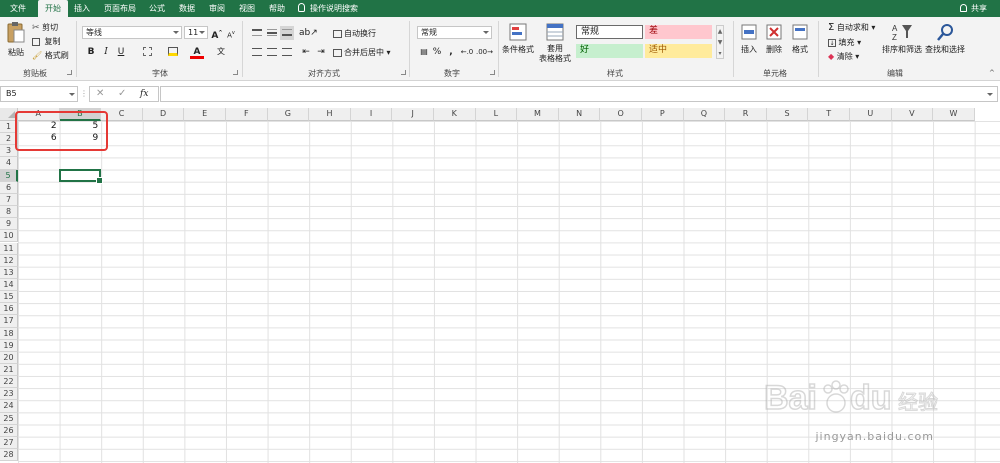 This screenshot has width=1000, height=463. I want to click on column-header-r: R, so click(746, 114).